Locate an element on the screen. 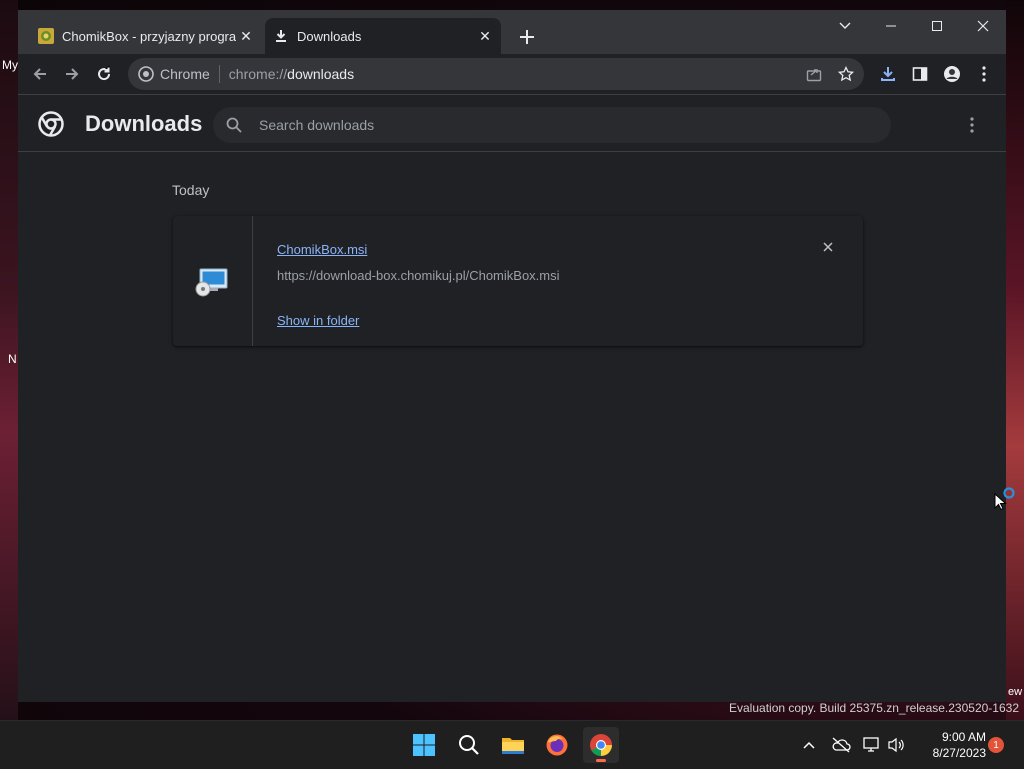  windows-start-icon is located at coordinates (424, 745).